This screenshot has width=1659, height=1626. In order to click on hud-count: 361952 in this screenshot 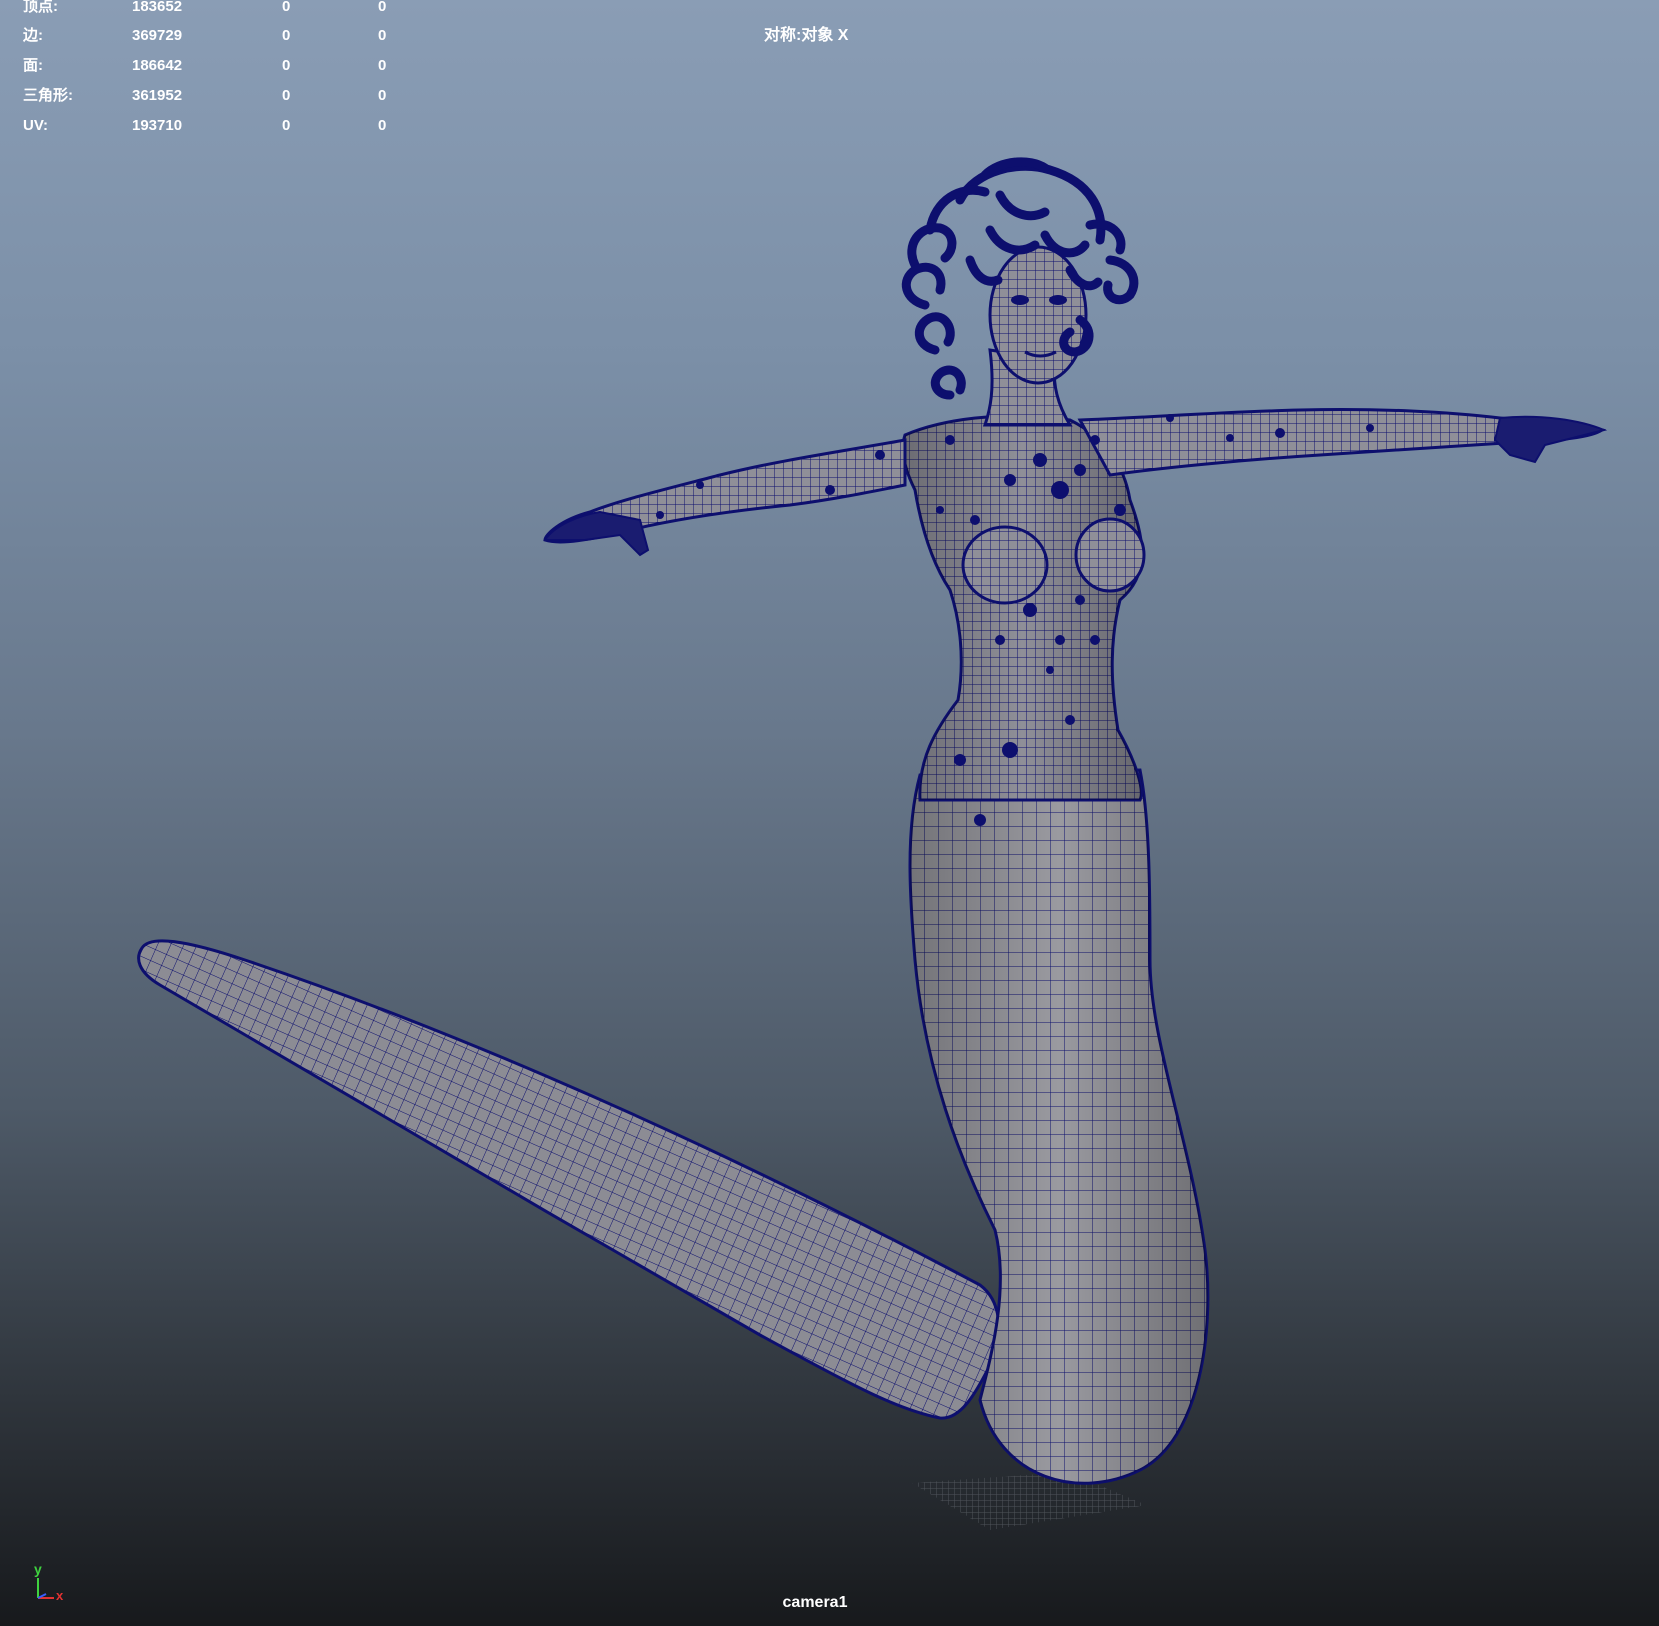, I will do `click(157, 95)`.